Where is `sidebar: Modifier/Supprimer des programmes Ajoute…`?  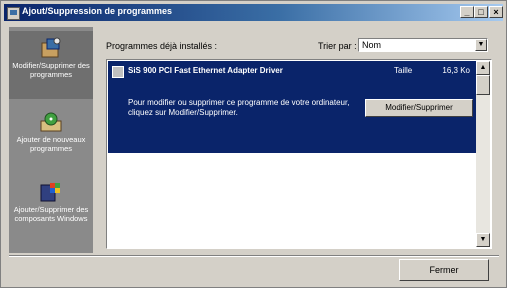
sidebar: Modifier/Supprimer des programmes Ajoute… is located at coordinates (51, 140).